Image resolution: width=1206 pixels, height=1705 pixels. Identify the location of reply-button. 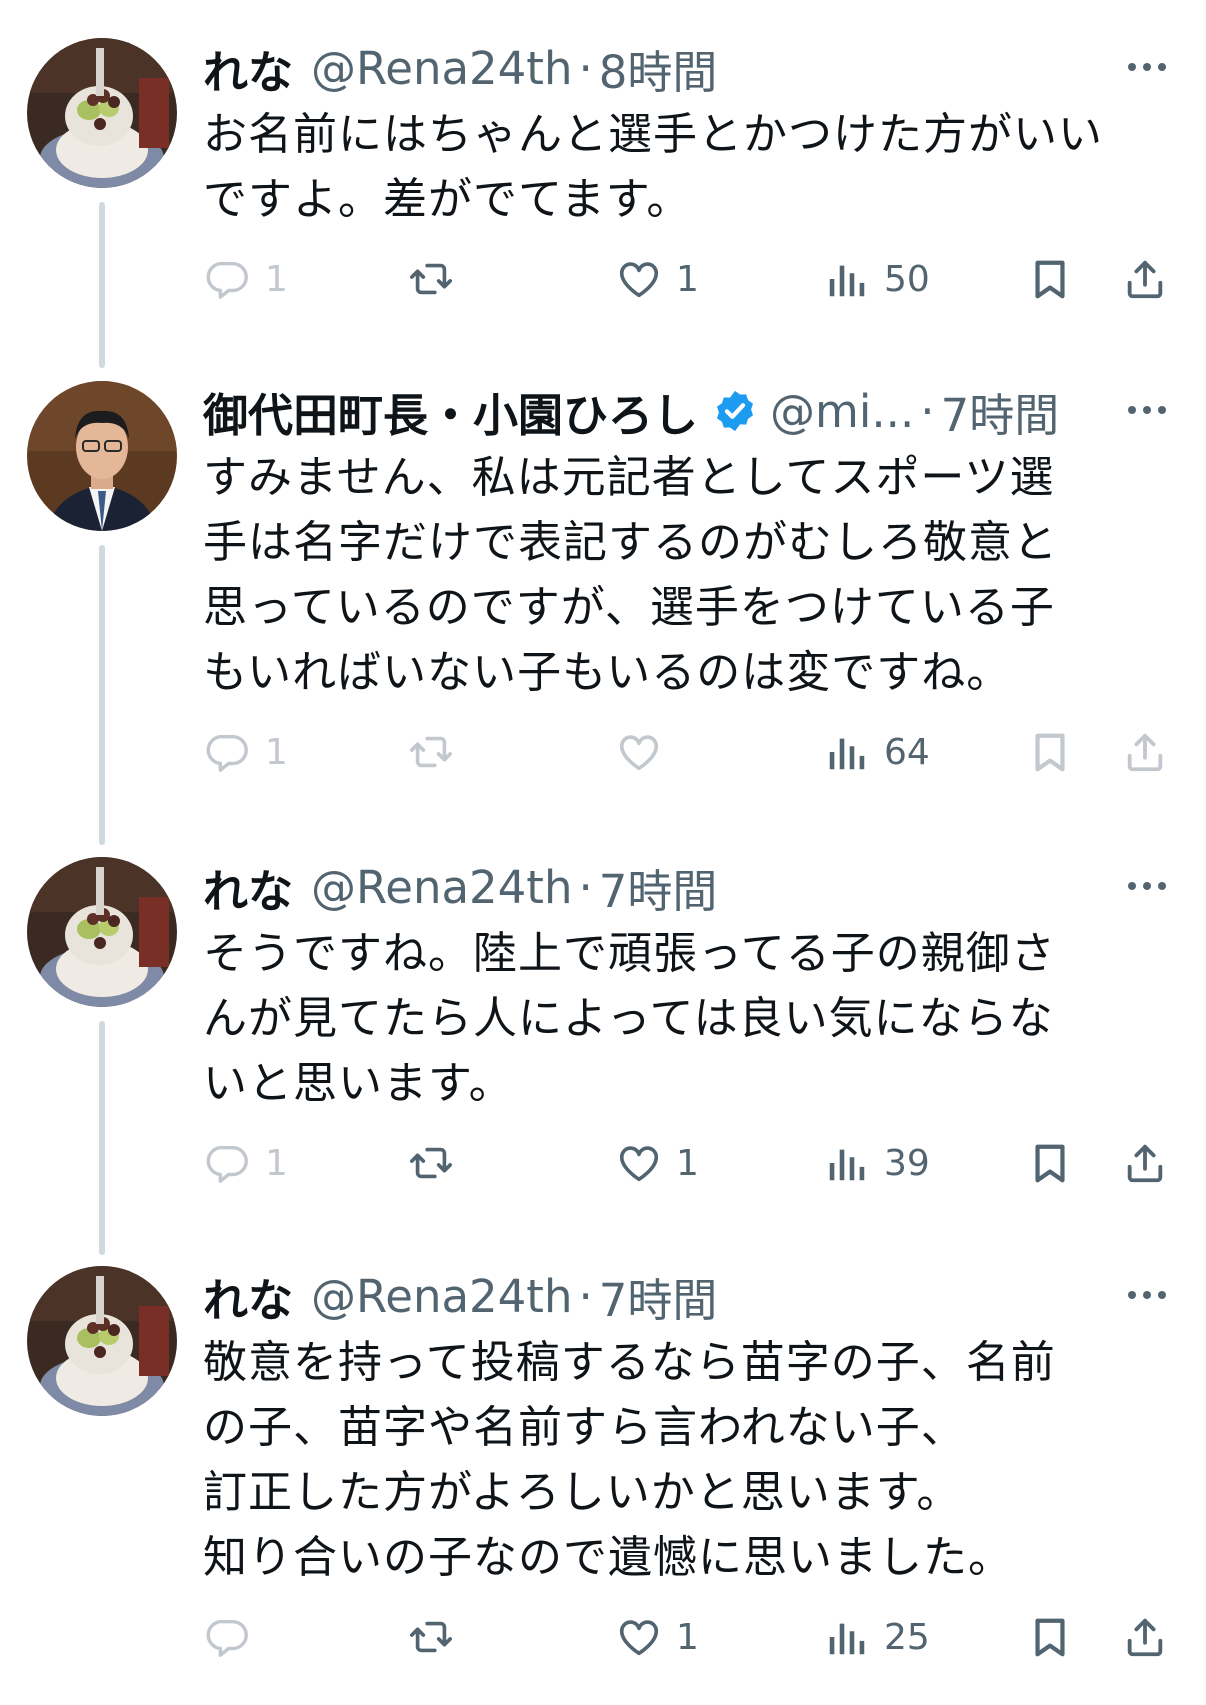
(228, 1637).